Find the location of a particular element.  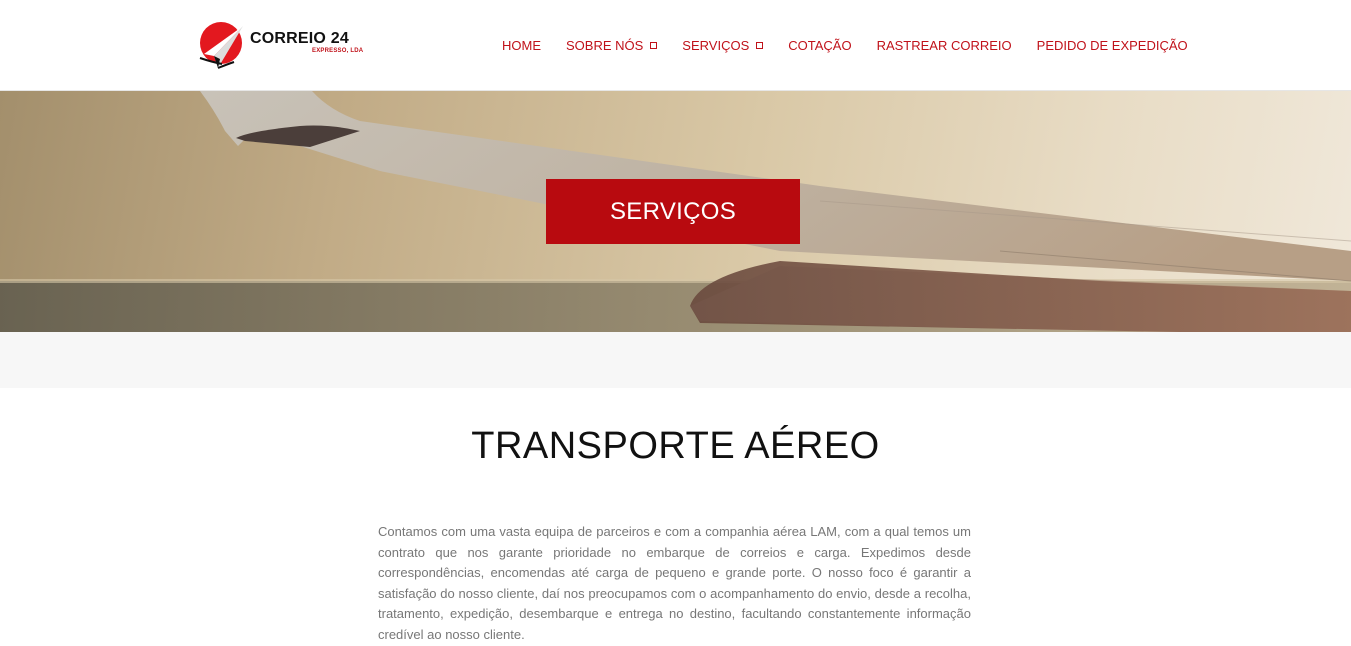

spacer-band is located at coordinates (675, 360).